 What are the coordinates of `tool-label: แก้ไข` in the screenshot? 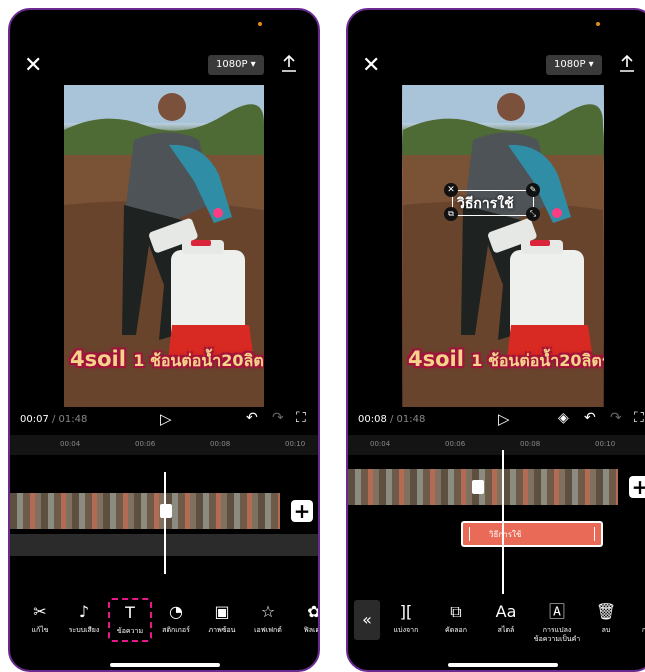 It's located at (40, 630).